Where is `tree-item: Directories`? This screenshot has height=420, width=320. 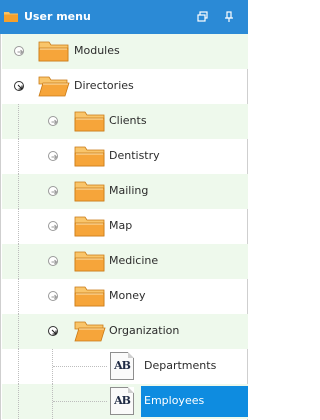 tree-item: Directories is located at coordinates (125, 86).